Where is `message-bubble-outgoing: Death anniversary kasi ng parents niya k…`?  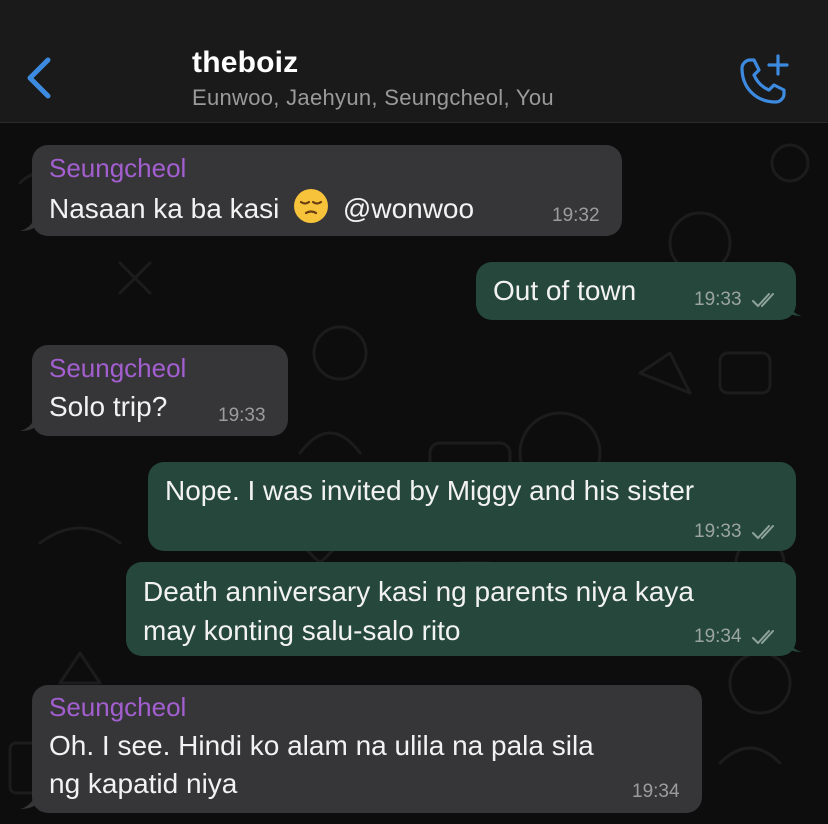 message-bubble-outgoing: Death anniversary kasi ng parents niya k… is located at coordinates (464, 609).